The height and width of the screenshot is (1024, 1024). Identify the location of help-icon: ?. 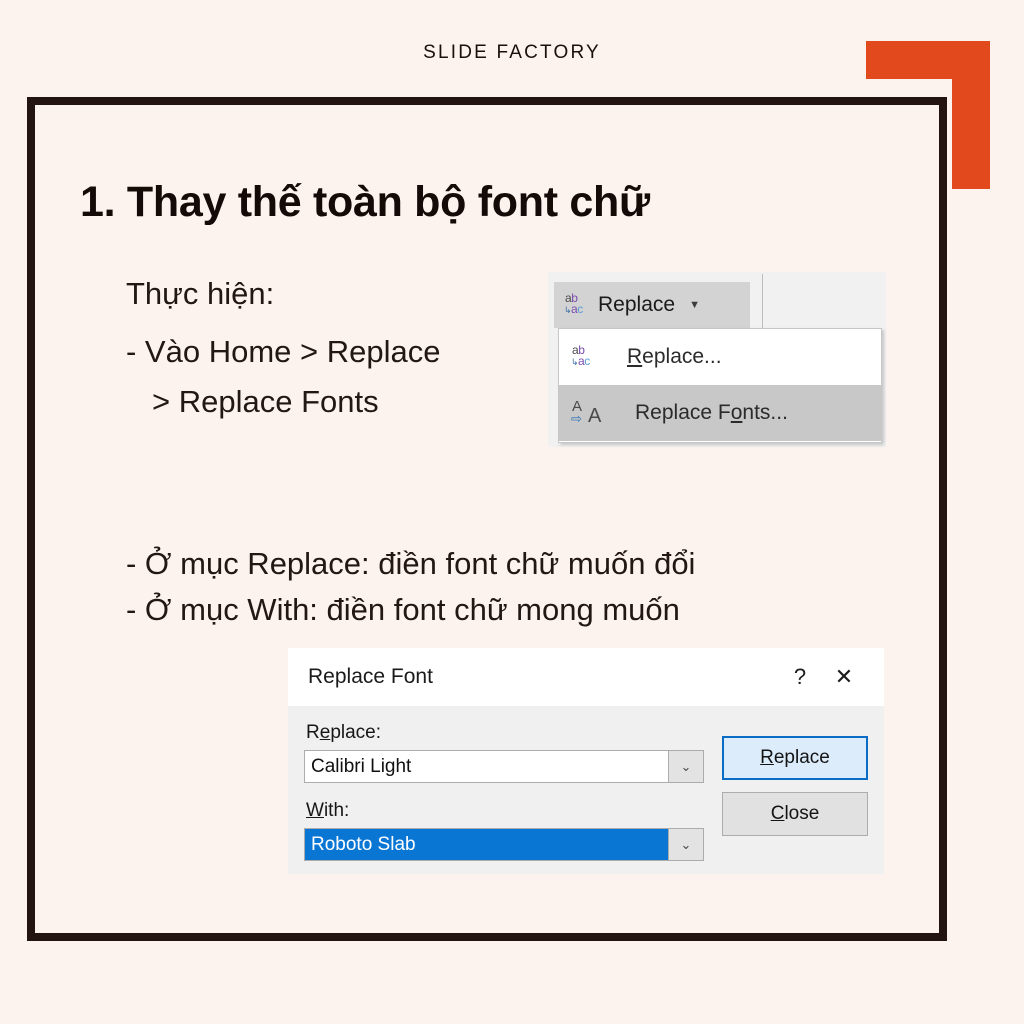
(800, 677).